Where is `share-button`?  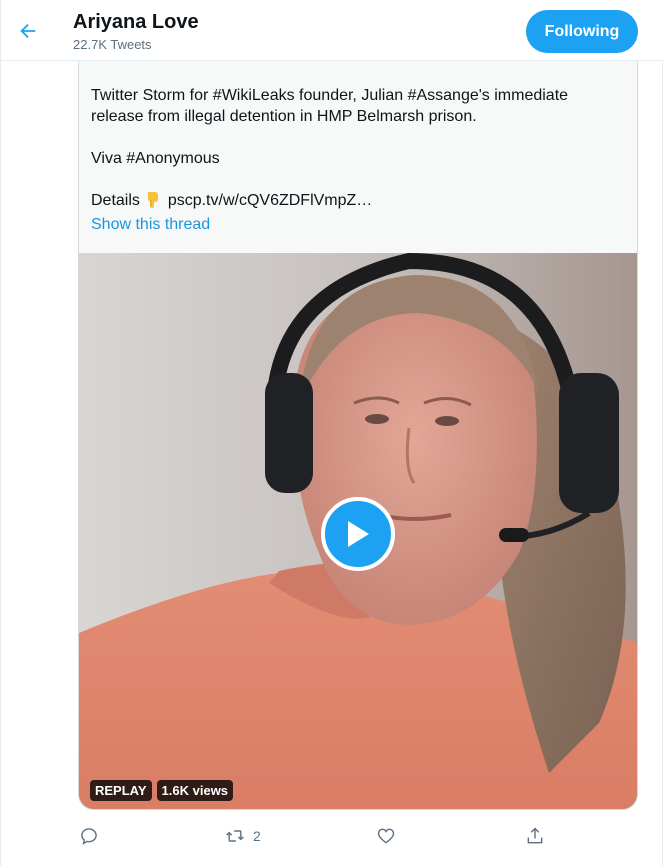 share-button is located at coordinates (535, 836).